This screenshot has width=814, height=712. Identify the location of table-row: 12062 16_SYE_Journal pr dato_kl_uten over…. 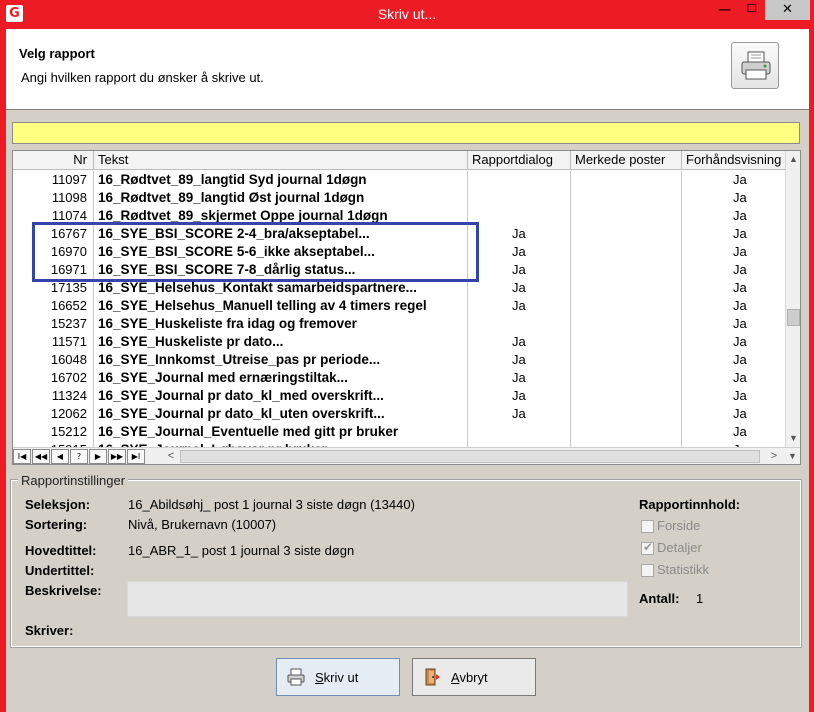
(399, 414).